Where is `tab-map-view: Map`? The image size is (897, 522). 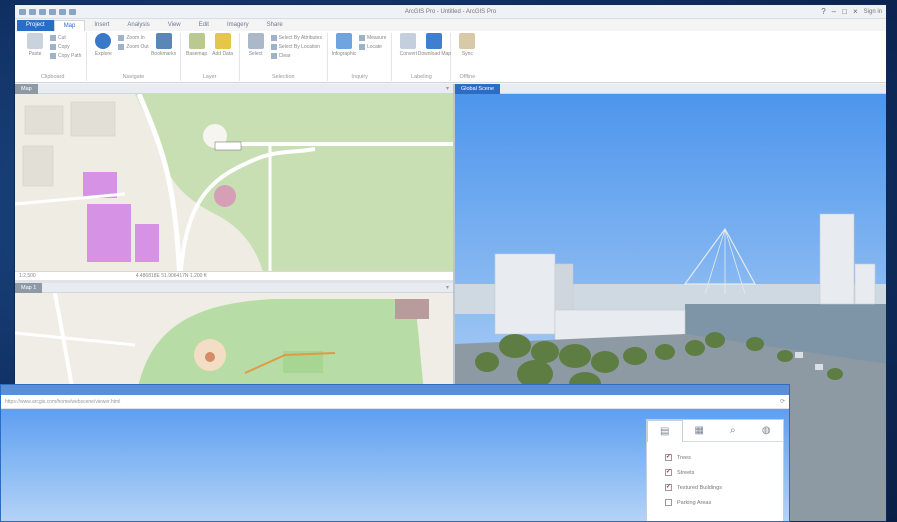 tab-map-view: Map is located at coordinates (26, 89).